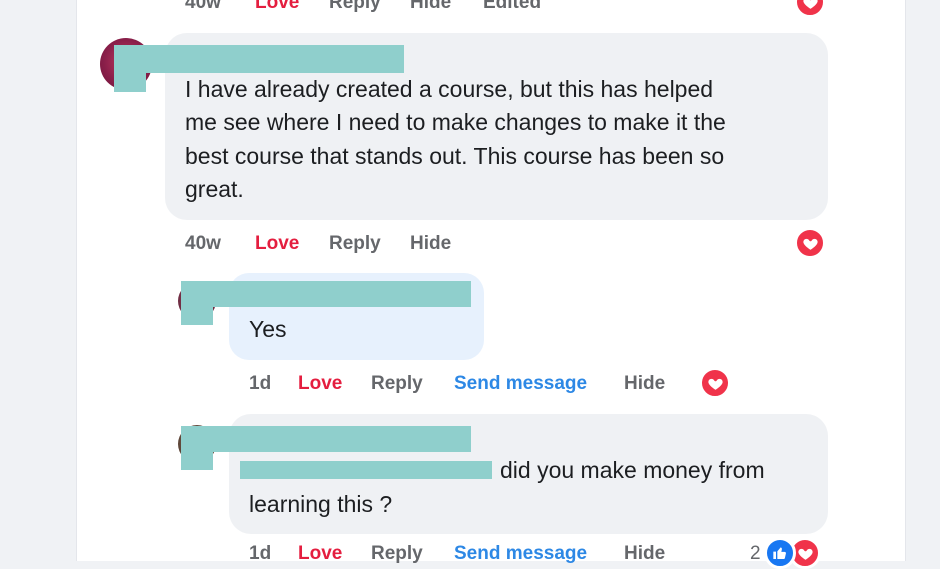  Describe the element at coordinates (780, 553) in the screenshot. I see `like-icon` at that location.